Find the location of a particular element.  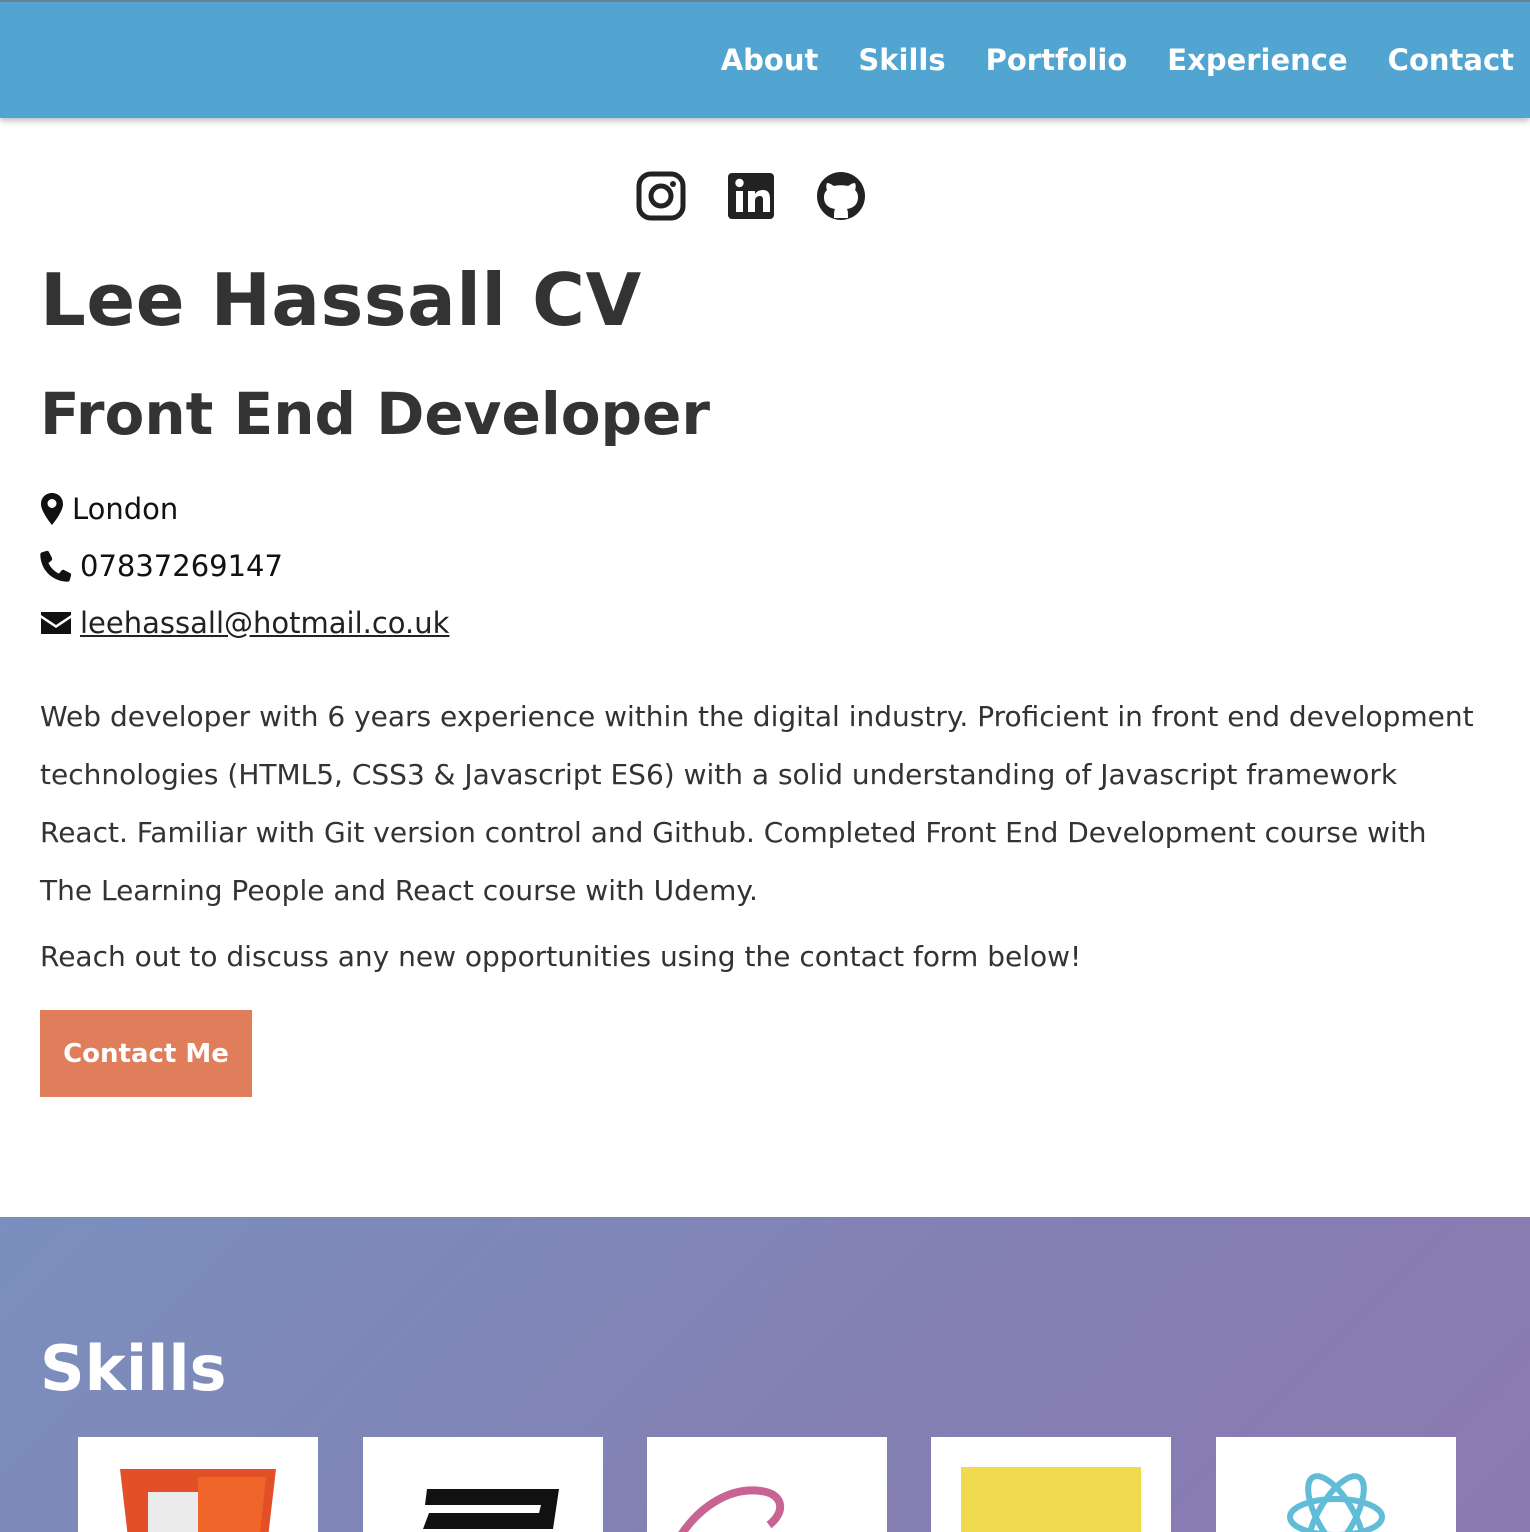

nav-portfolio: Portfolio is located at coordinates (1057, 60).